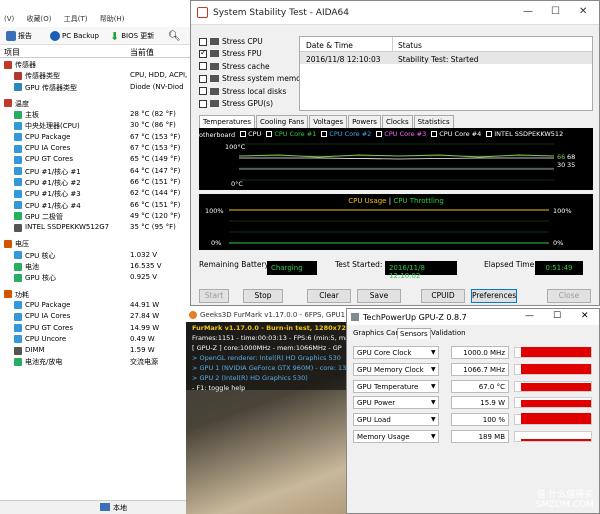 This screenshot has height=514, width=600. Describe the element at coordinates (231, 41) in the screenshot. I see `stress-option: Stress CPU` at that location.